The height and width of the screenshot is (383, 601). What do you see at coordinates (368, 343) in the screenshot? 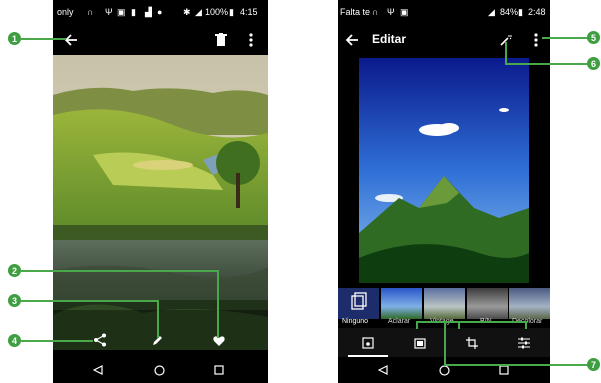
I see `auto-fix-tool-icon` at bounding box center [368, 343].